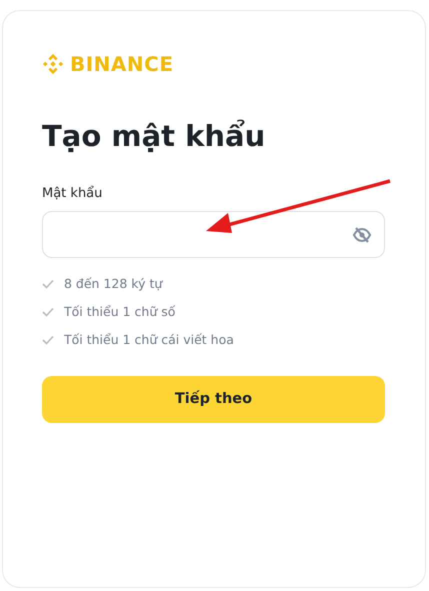  Describe the element at coordinates (73, 193) in the screenshot. I see `field-label: Mật khẩu` at that location.